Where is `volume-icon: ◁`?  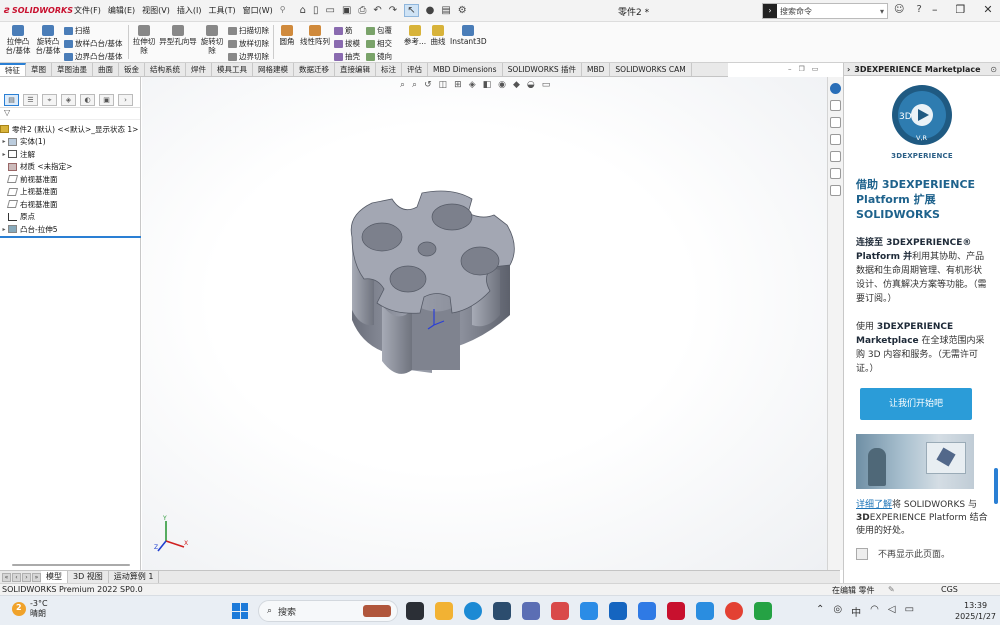
volume-icon: ◁ is located at coordinates (892, 611).